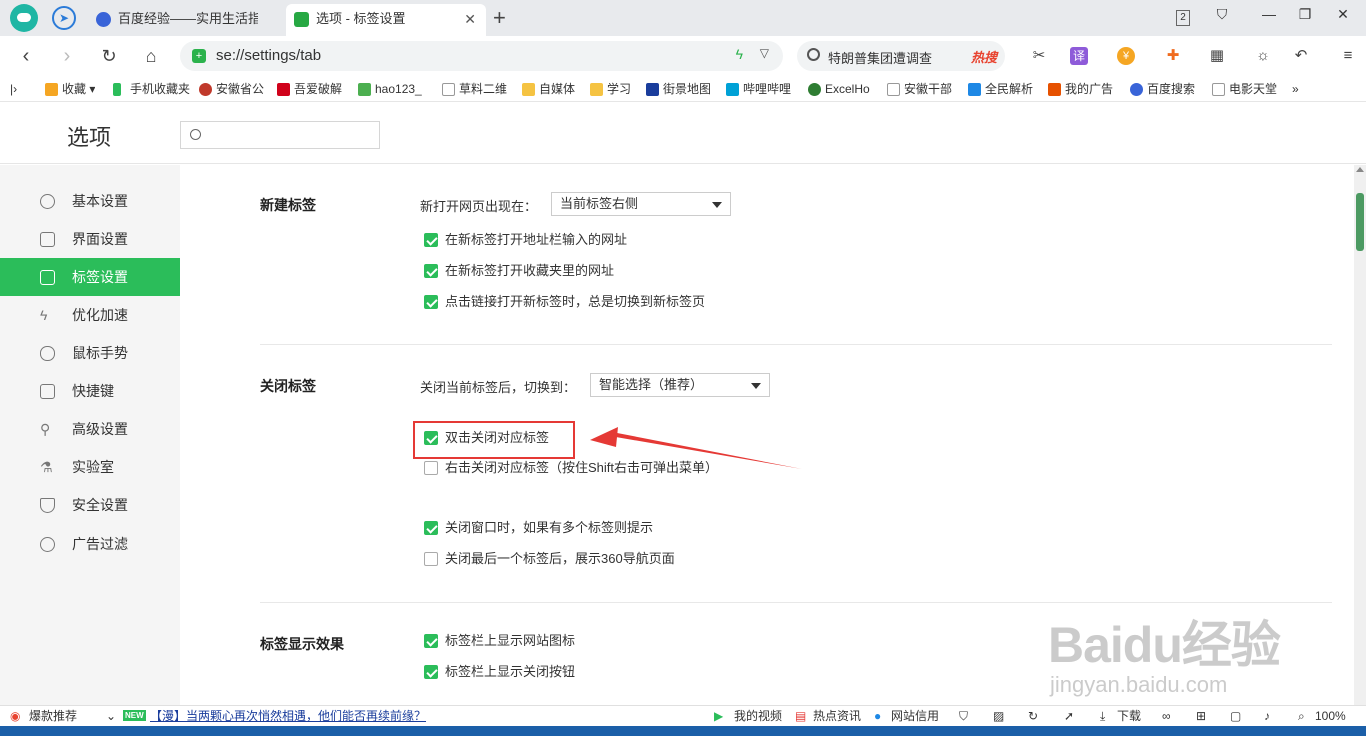 This screenshot has height=736, width=1366. I want to click on bookmark-item: 电影天堂, so click(1247, 89).